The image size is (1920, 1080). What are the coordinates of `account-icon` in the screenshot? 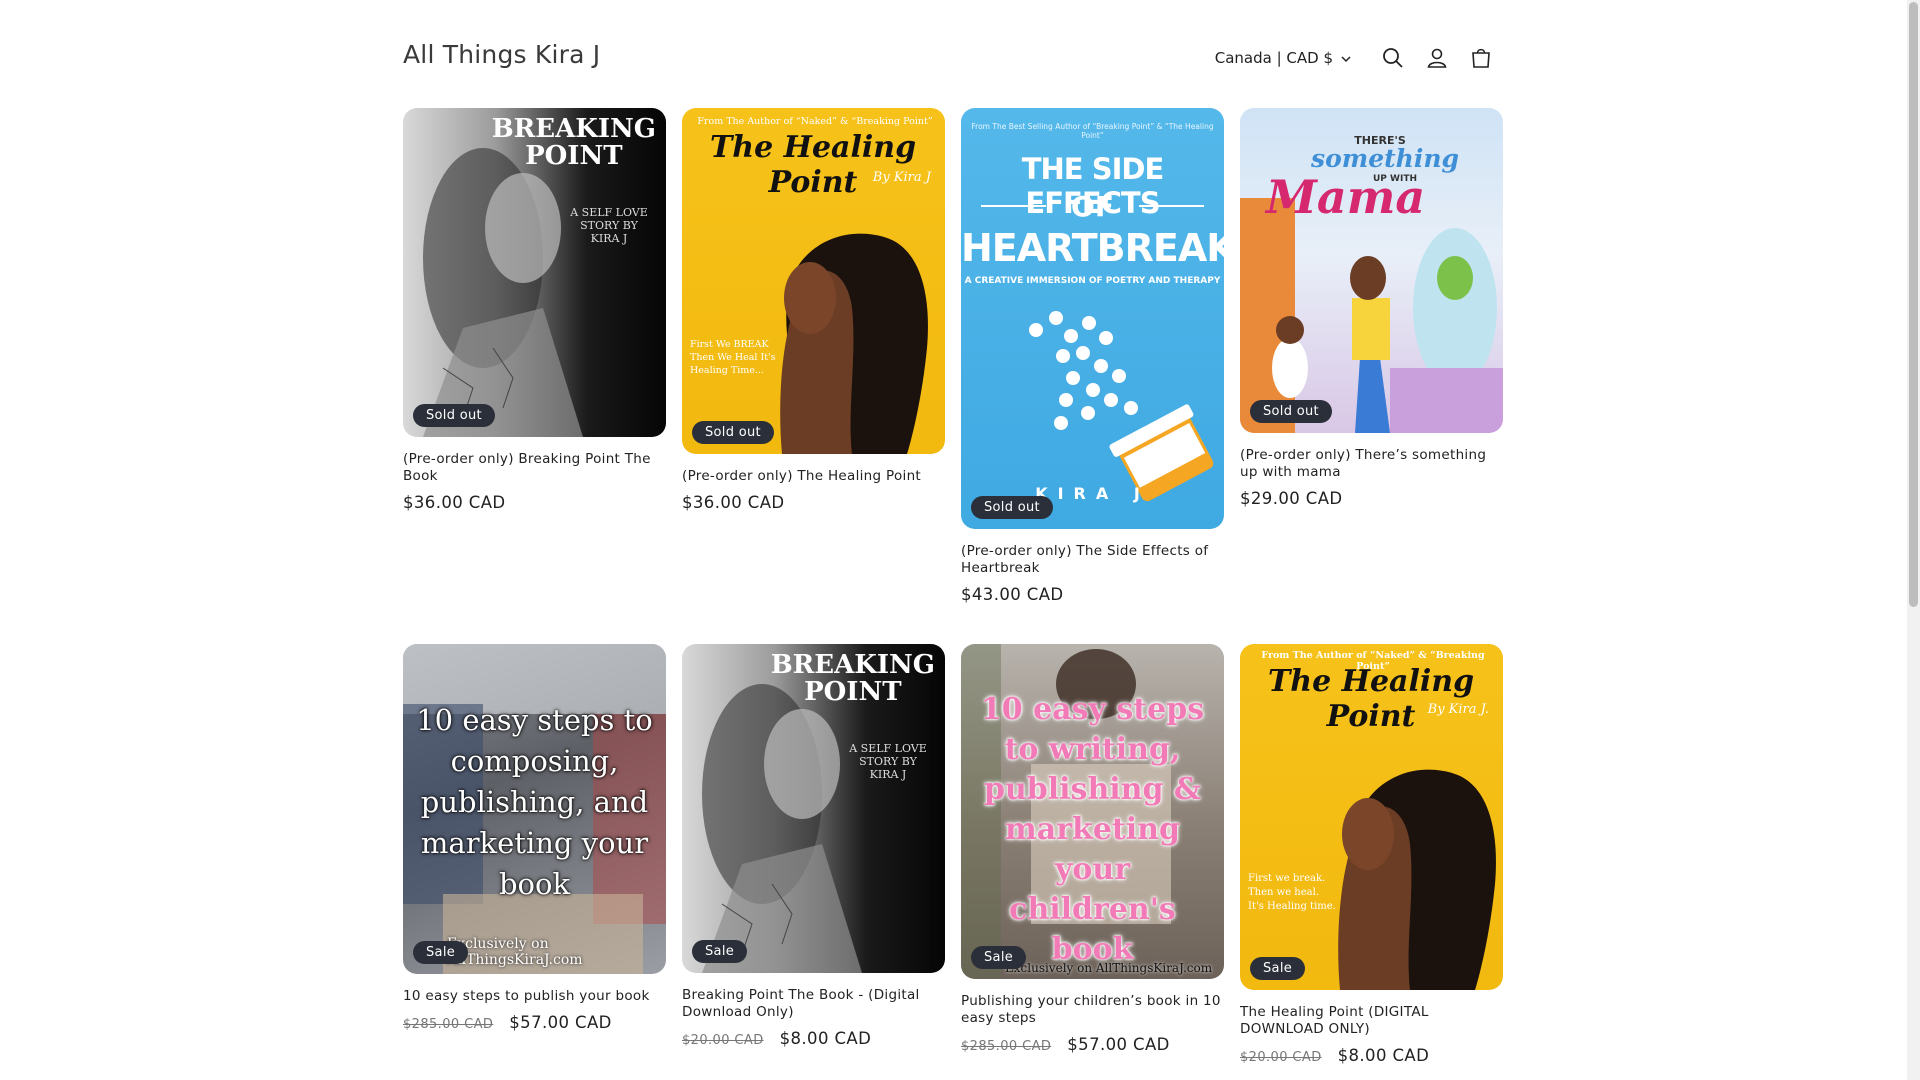 It's located at (1437, 58).